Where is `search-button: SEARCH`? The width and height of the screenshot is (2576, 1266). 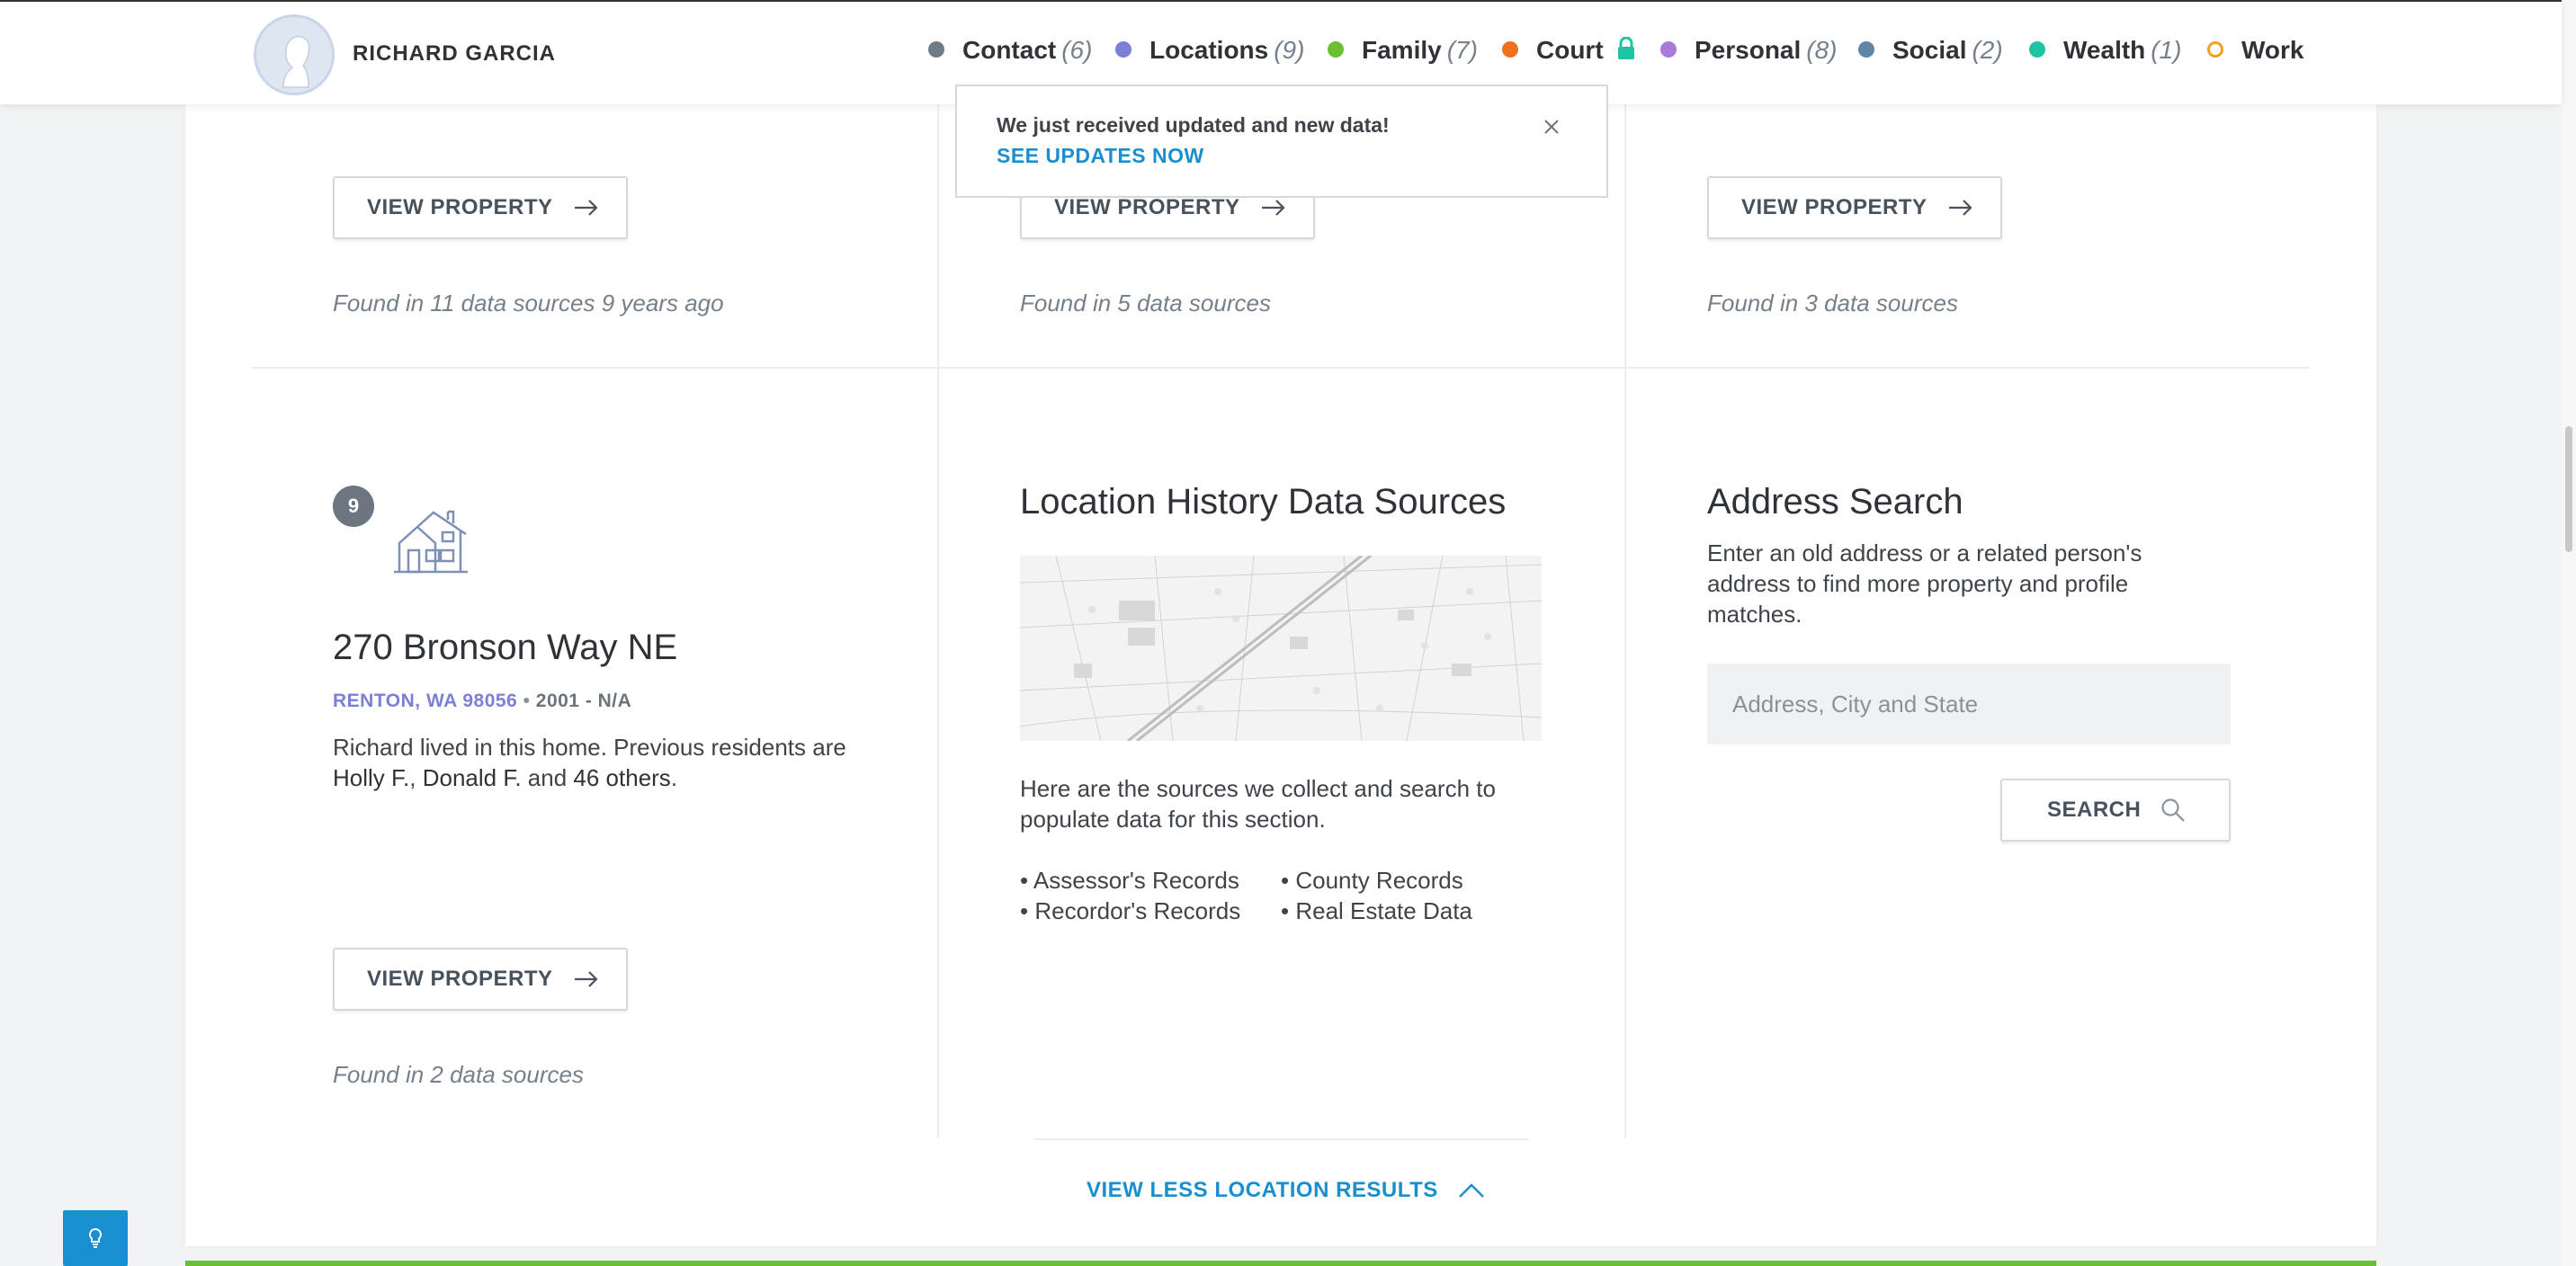
search-button: SEARCH is located at coordinates (2115, 810).